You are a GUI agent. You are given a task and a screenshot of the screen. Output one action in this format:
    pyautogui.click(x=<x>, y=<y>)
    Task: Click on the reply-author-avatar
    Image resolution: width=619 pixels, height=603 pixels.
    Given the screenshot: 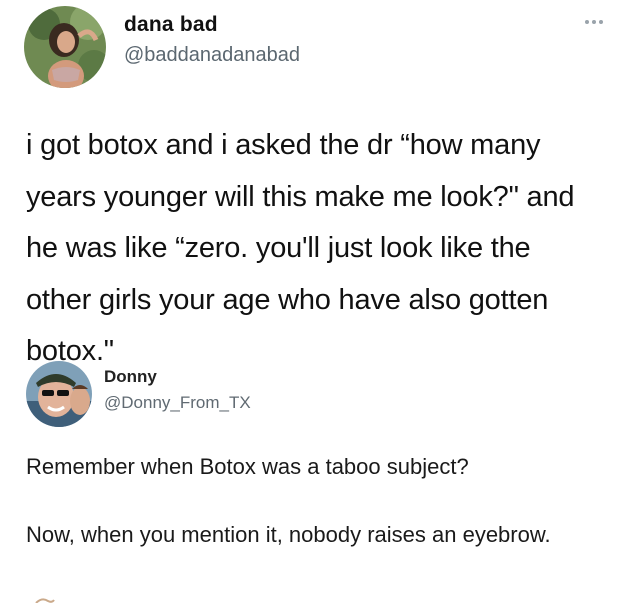 What is the action you would take?
    pyautogui.click(x=59, y=394)
    